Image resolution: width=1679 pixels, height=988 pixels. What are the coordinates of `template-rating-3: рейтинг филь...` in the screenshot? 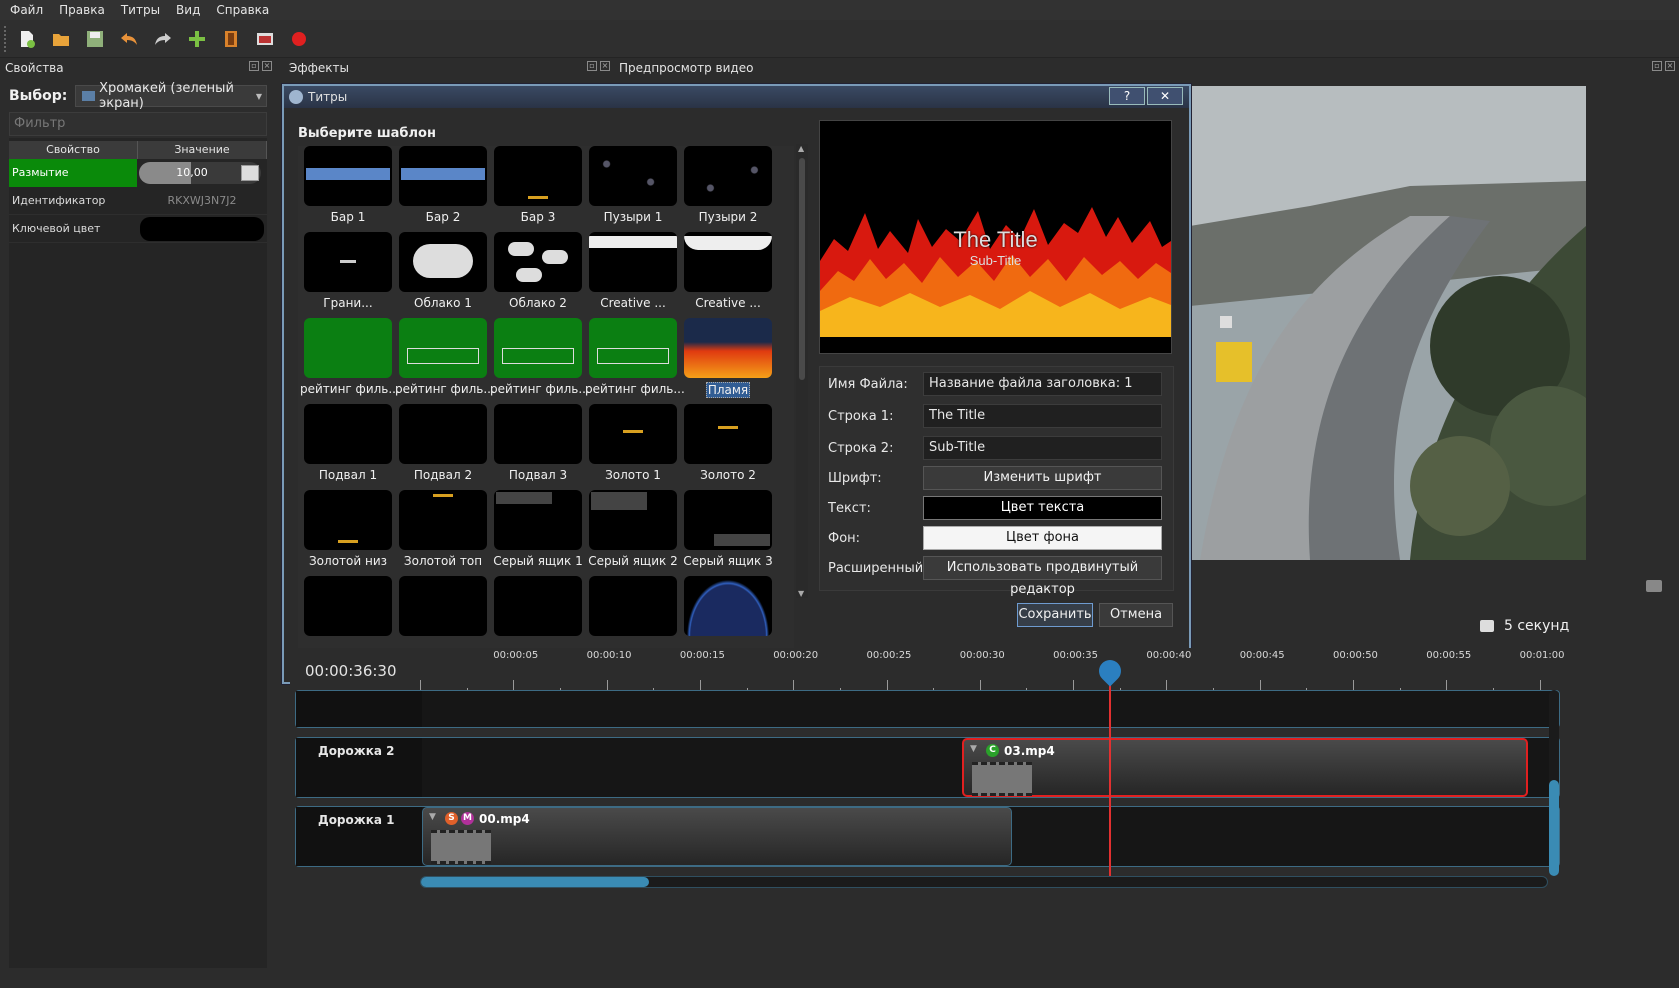 It's located at (540, 361).